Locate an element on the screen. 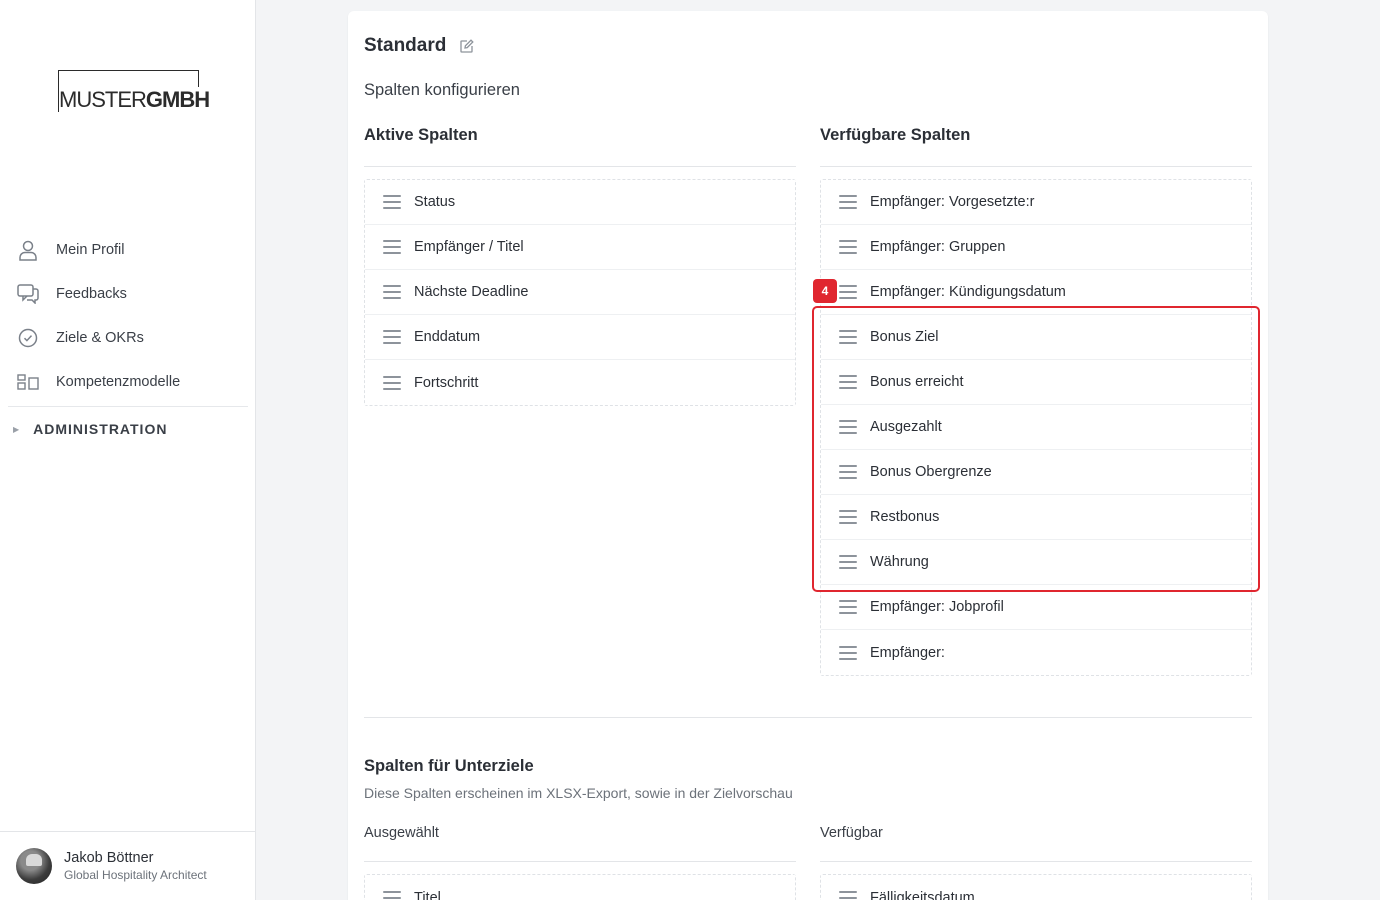 The height and width of the screenshot is (900, 1380). grid-icon is located at coordinates (28, 382).